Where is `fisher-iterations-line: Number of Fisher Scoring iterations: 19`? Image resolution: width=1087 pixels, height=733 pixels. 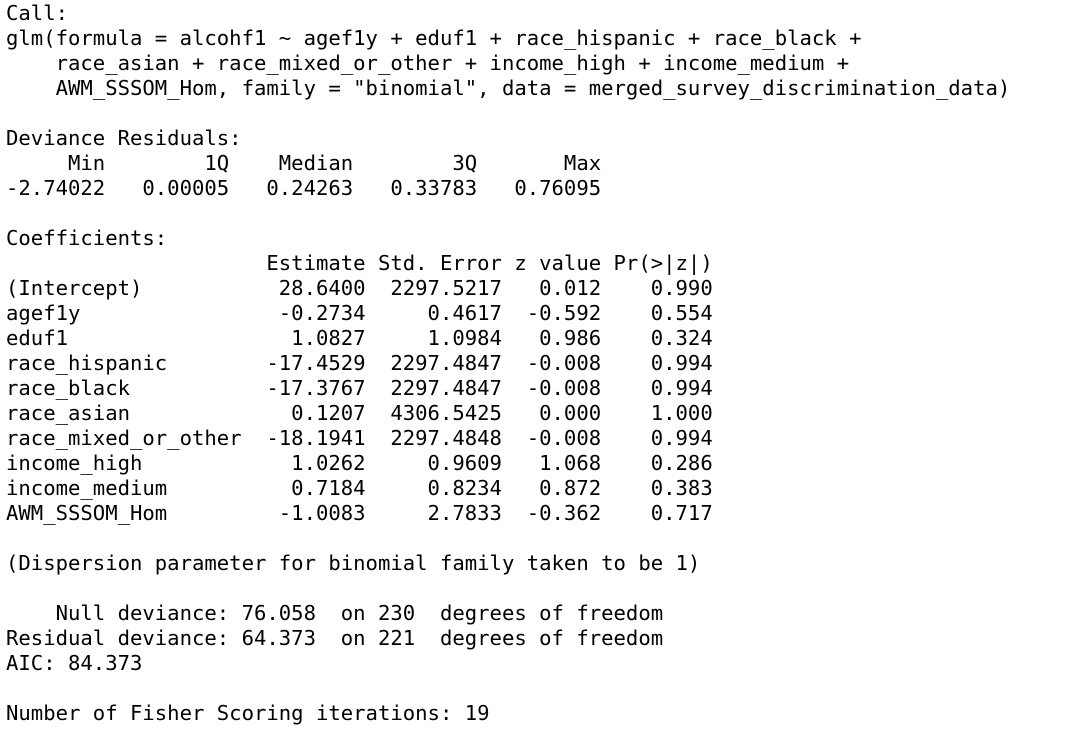
fisher-iterations-line: Number of Fisher Scoring iterations: 19 is located at coordinates (248, 713).